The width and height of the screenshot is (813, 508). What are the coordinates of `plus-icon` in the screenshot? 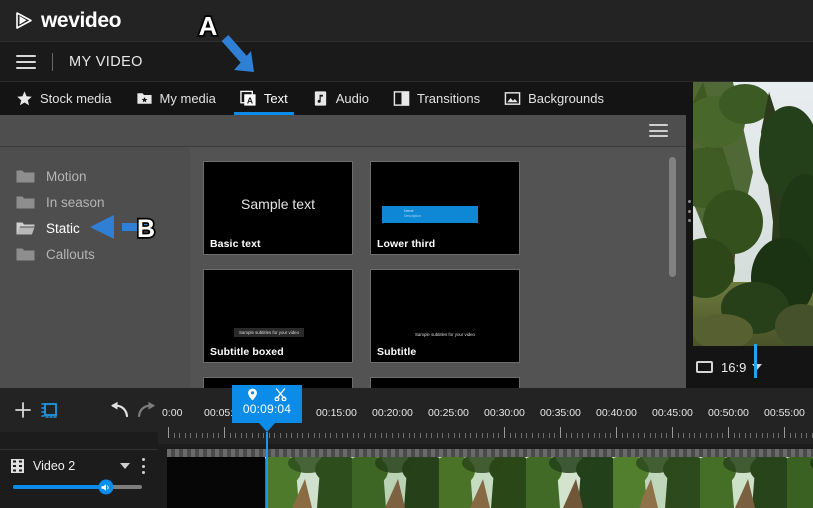 It's located at (23, 410).